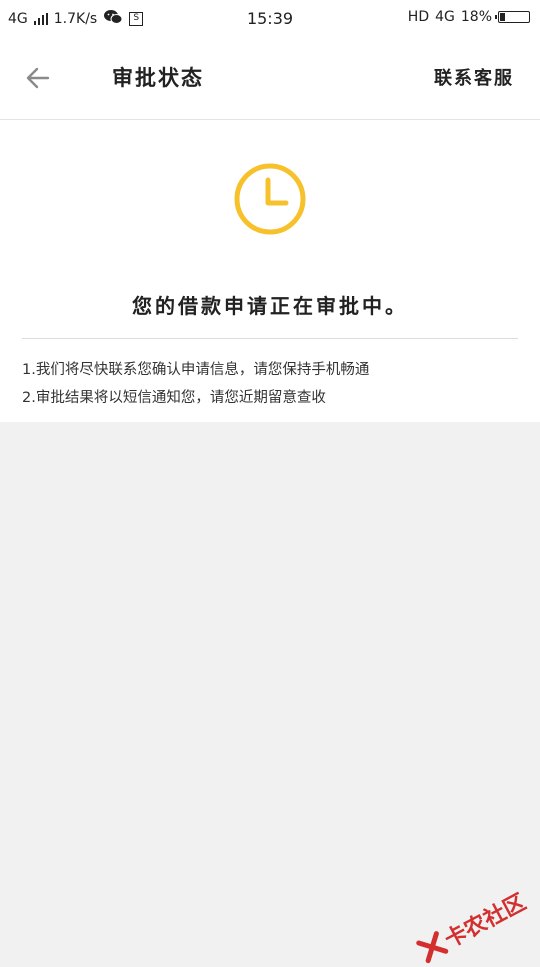  Describe the element at coordinates (270, 18) in the screenshot. I see `status-bar: 4G 1.7K/s S 15:39 HD 4G 18%` at that location.